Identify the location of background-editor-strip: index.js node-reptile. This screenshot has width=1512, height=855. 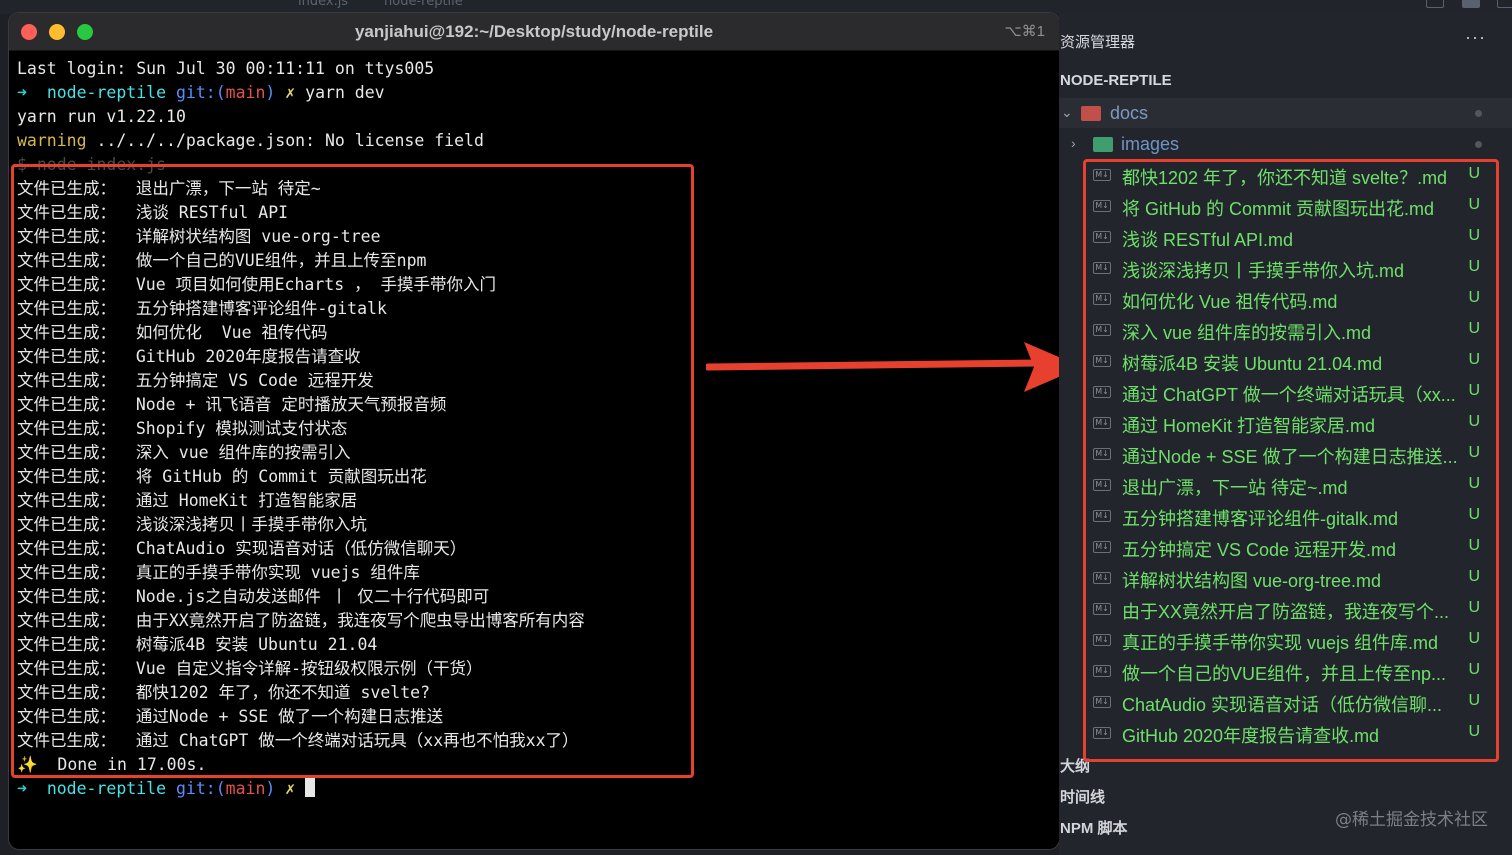
(756, 7).